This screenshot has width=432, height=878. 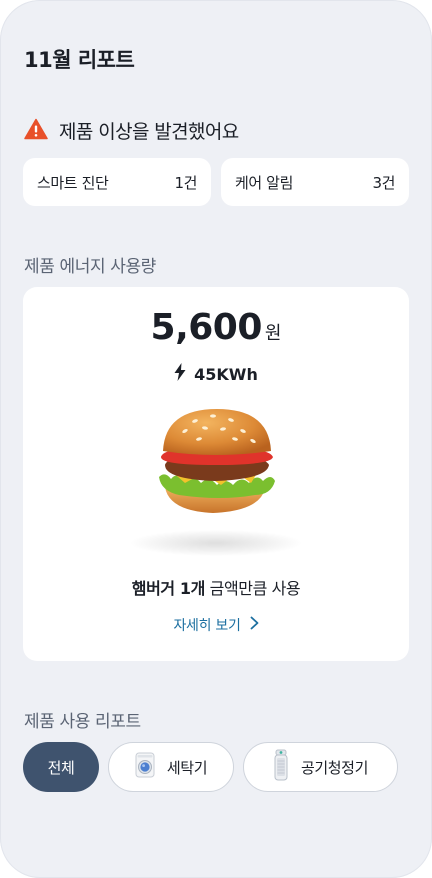 I want to click on energy-kwh-value: 45KWh, so click(x=226, y=374).